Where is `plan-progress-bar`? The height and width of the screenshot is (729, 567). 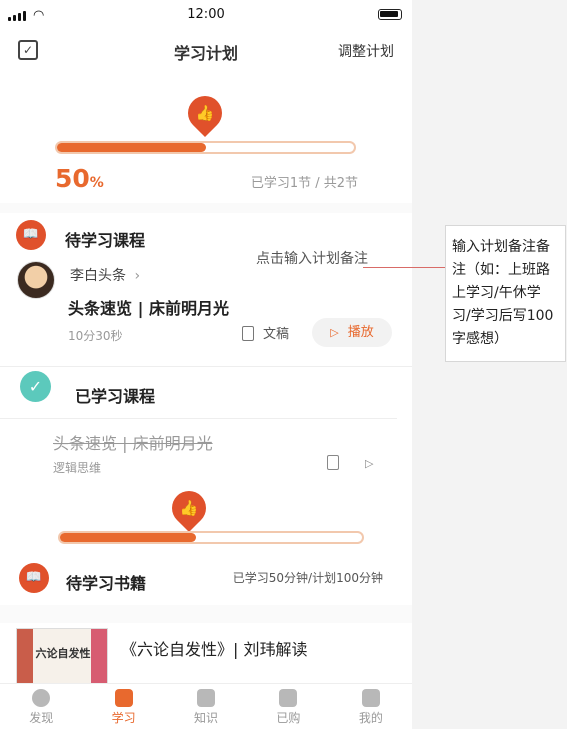
plan-progress-bar is located at coordinates (205, 147).